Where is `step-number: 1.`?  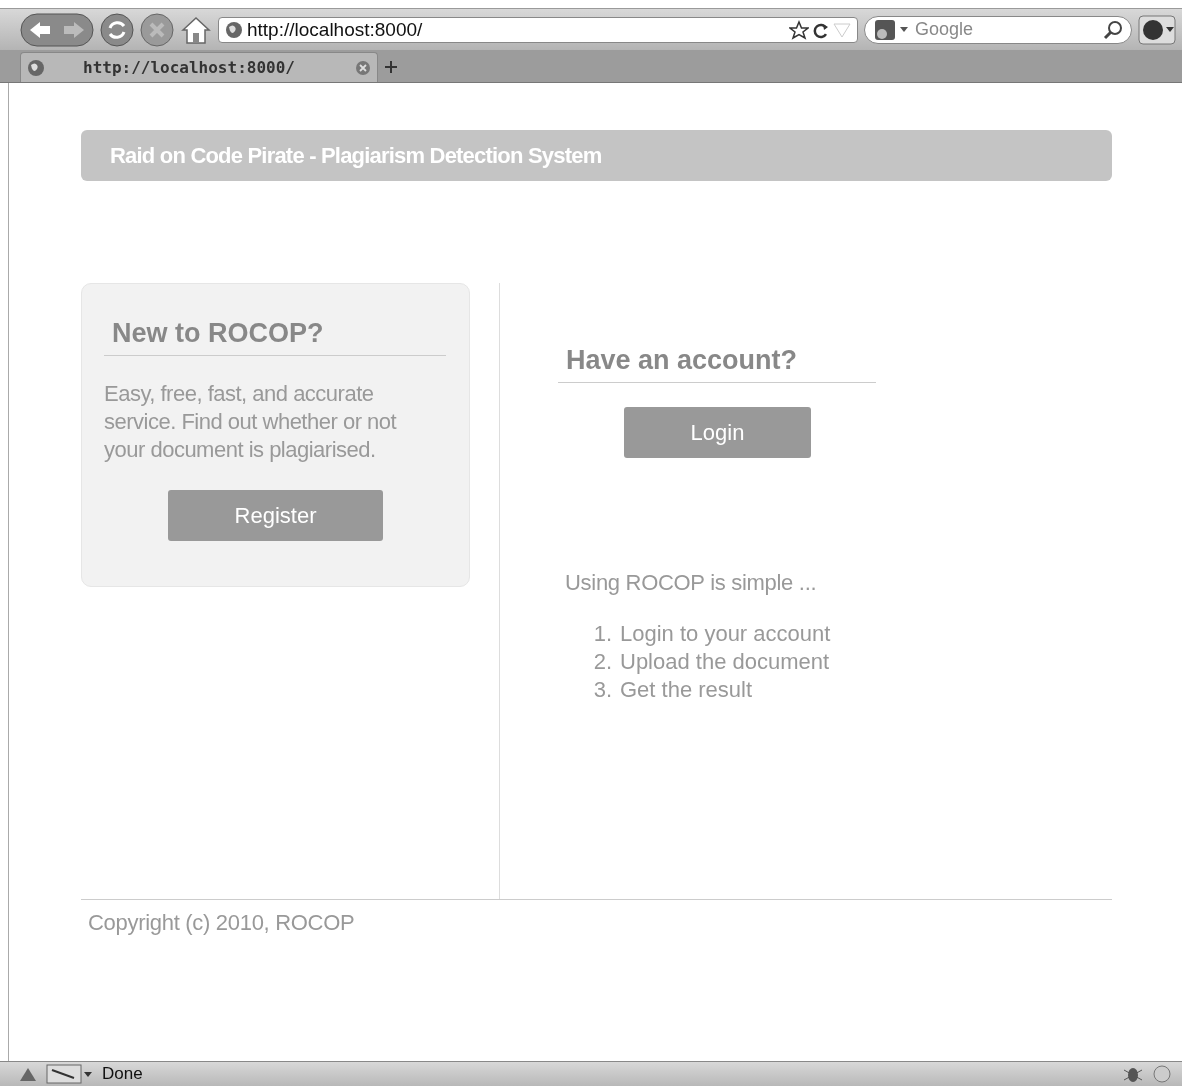 step-number: 1. is located at coordinates (602, 634).